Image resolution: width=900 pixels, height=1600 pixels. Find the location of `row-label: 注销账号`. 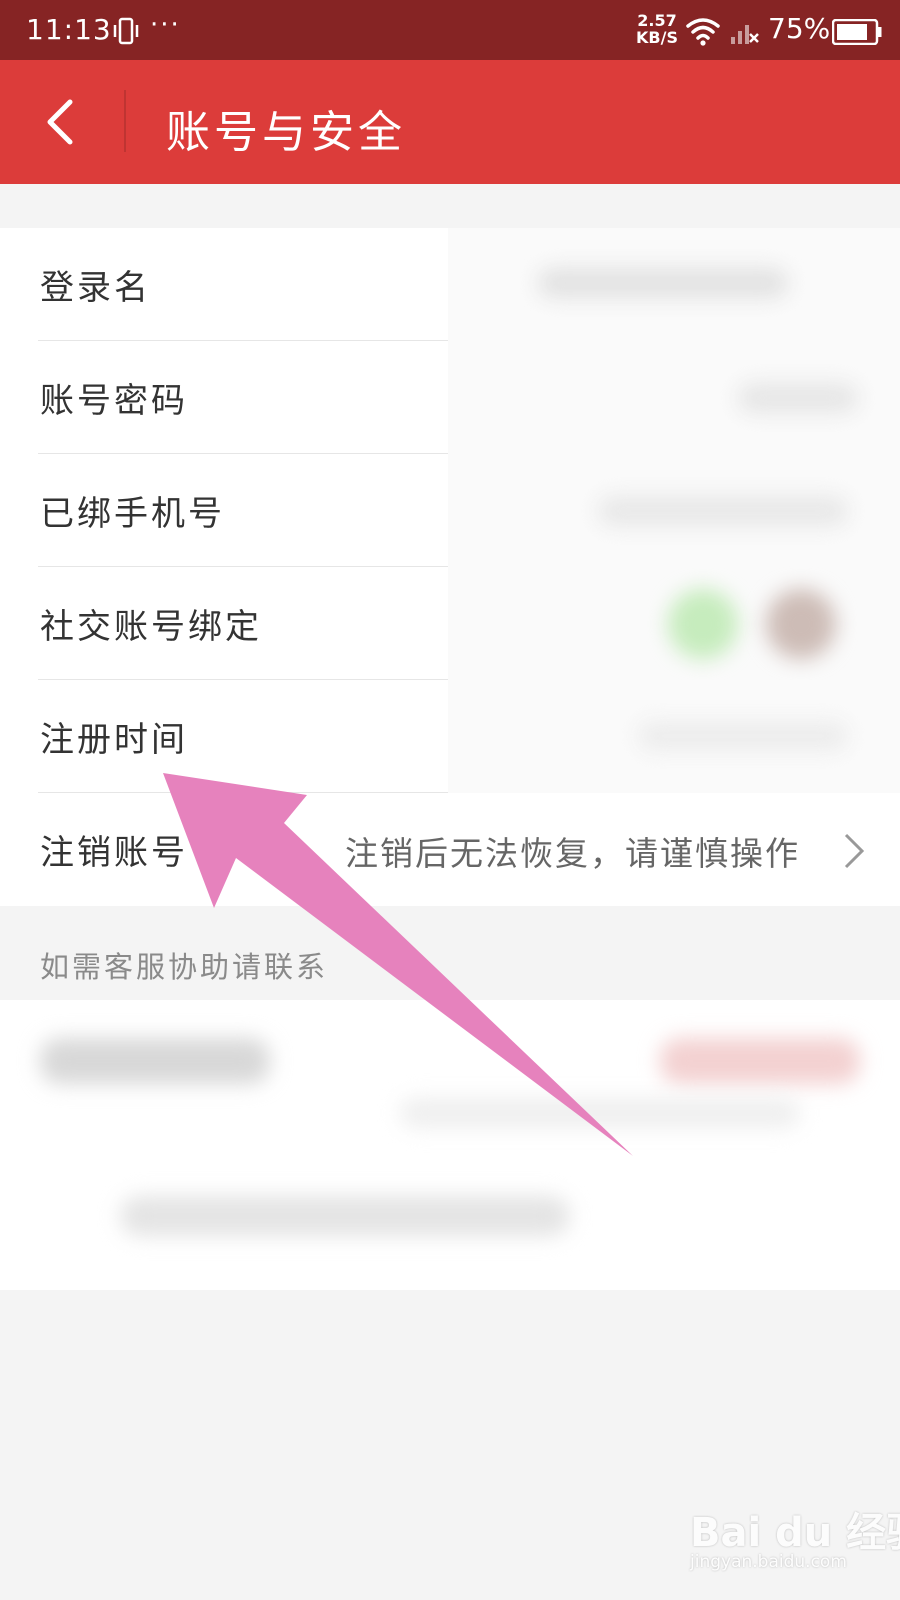

row-label: 注销账号 is located at coordinates (114, 853).